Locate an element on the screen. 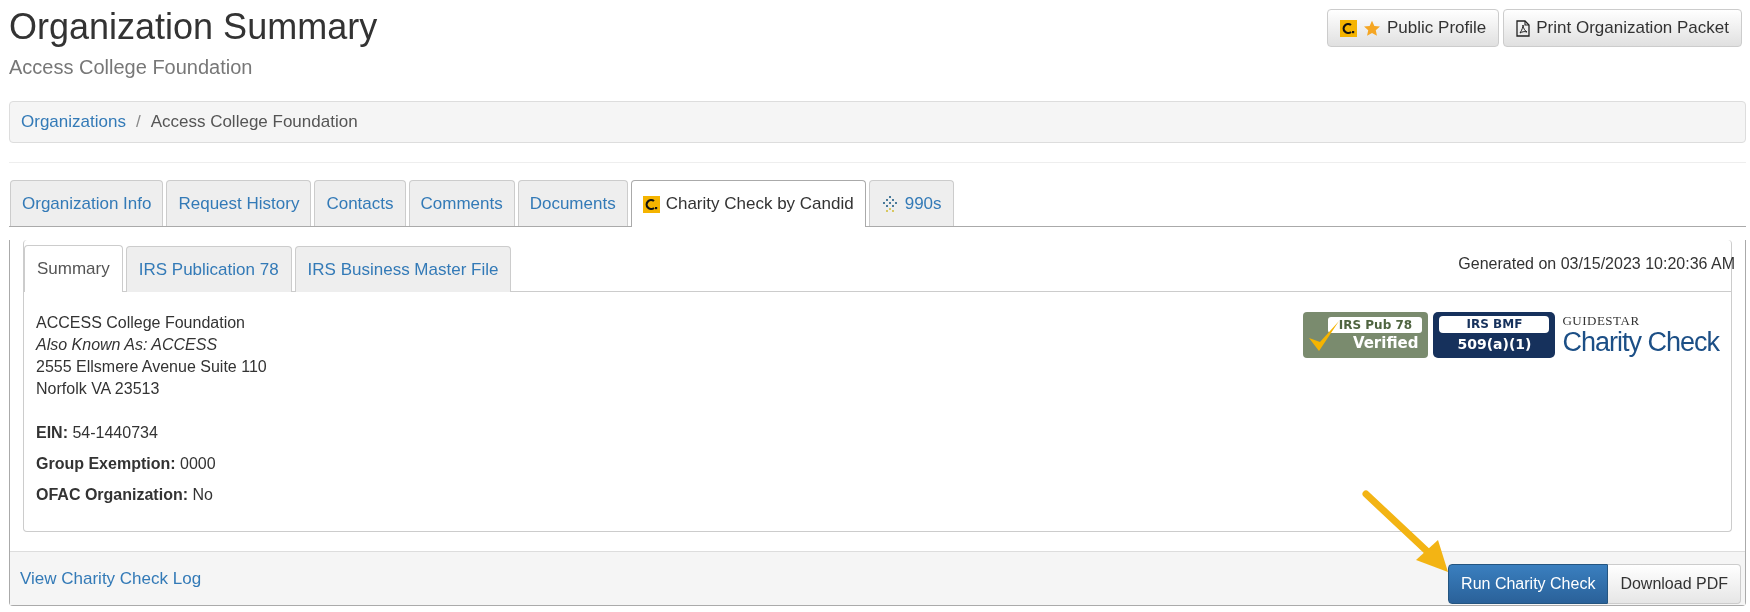 The width and height of the screenshot is (1750, 612). guidestar-logo: GUIDESTAR Charity Check is located at coordinates (1640, 335).